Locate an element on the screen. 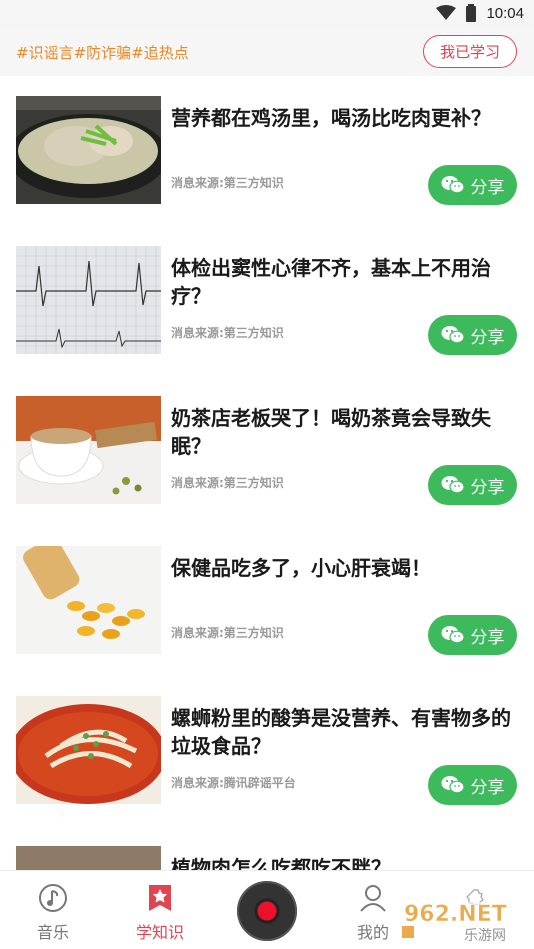 The width and height of the screenshot is (534, 949). user-icon is located at coordinates (373, 898).